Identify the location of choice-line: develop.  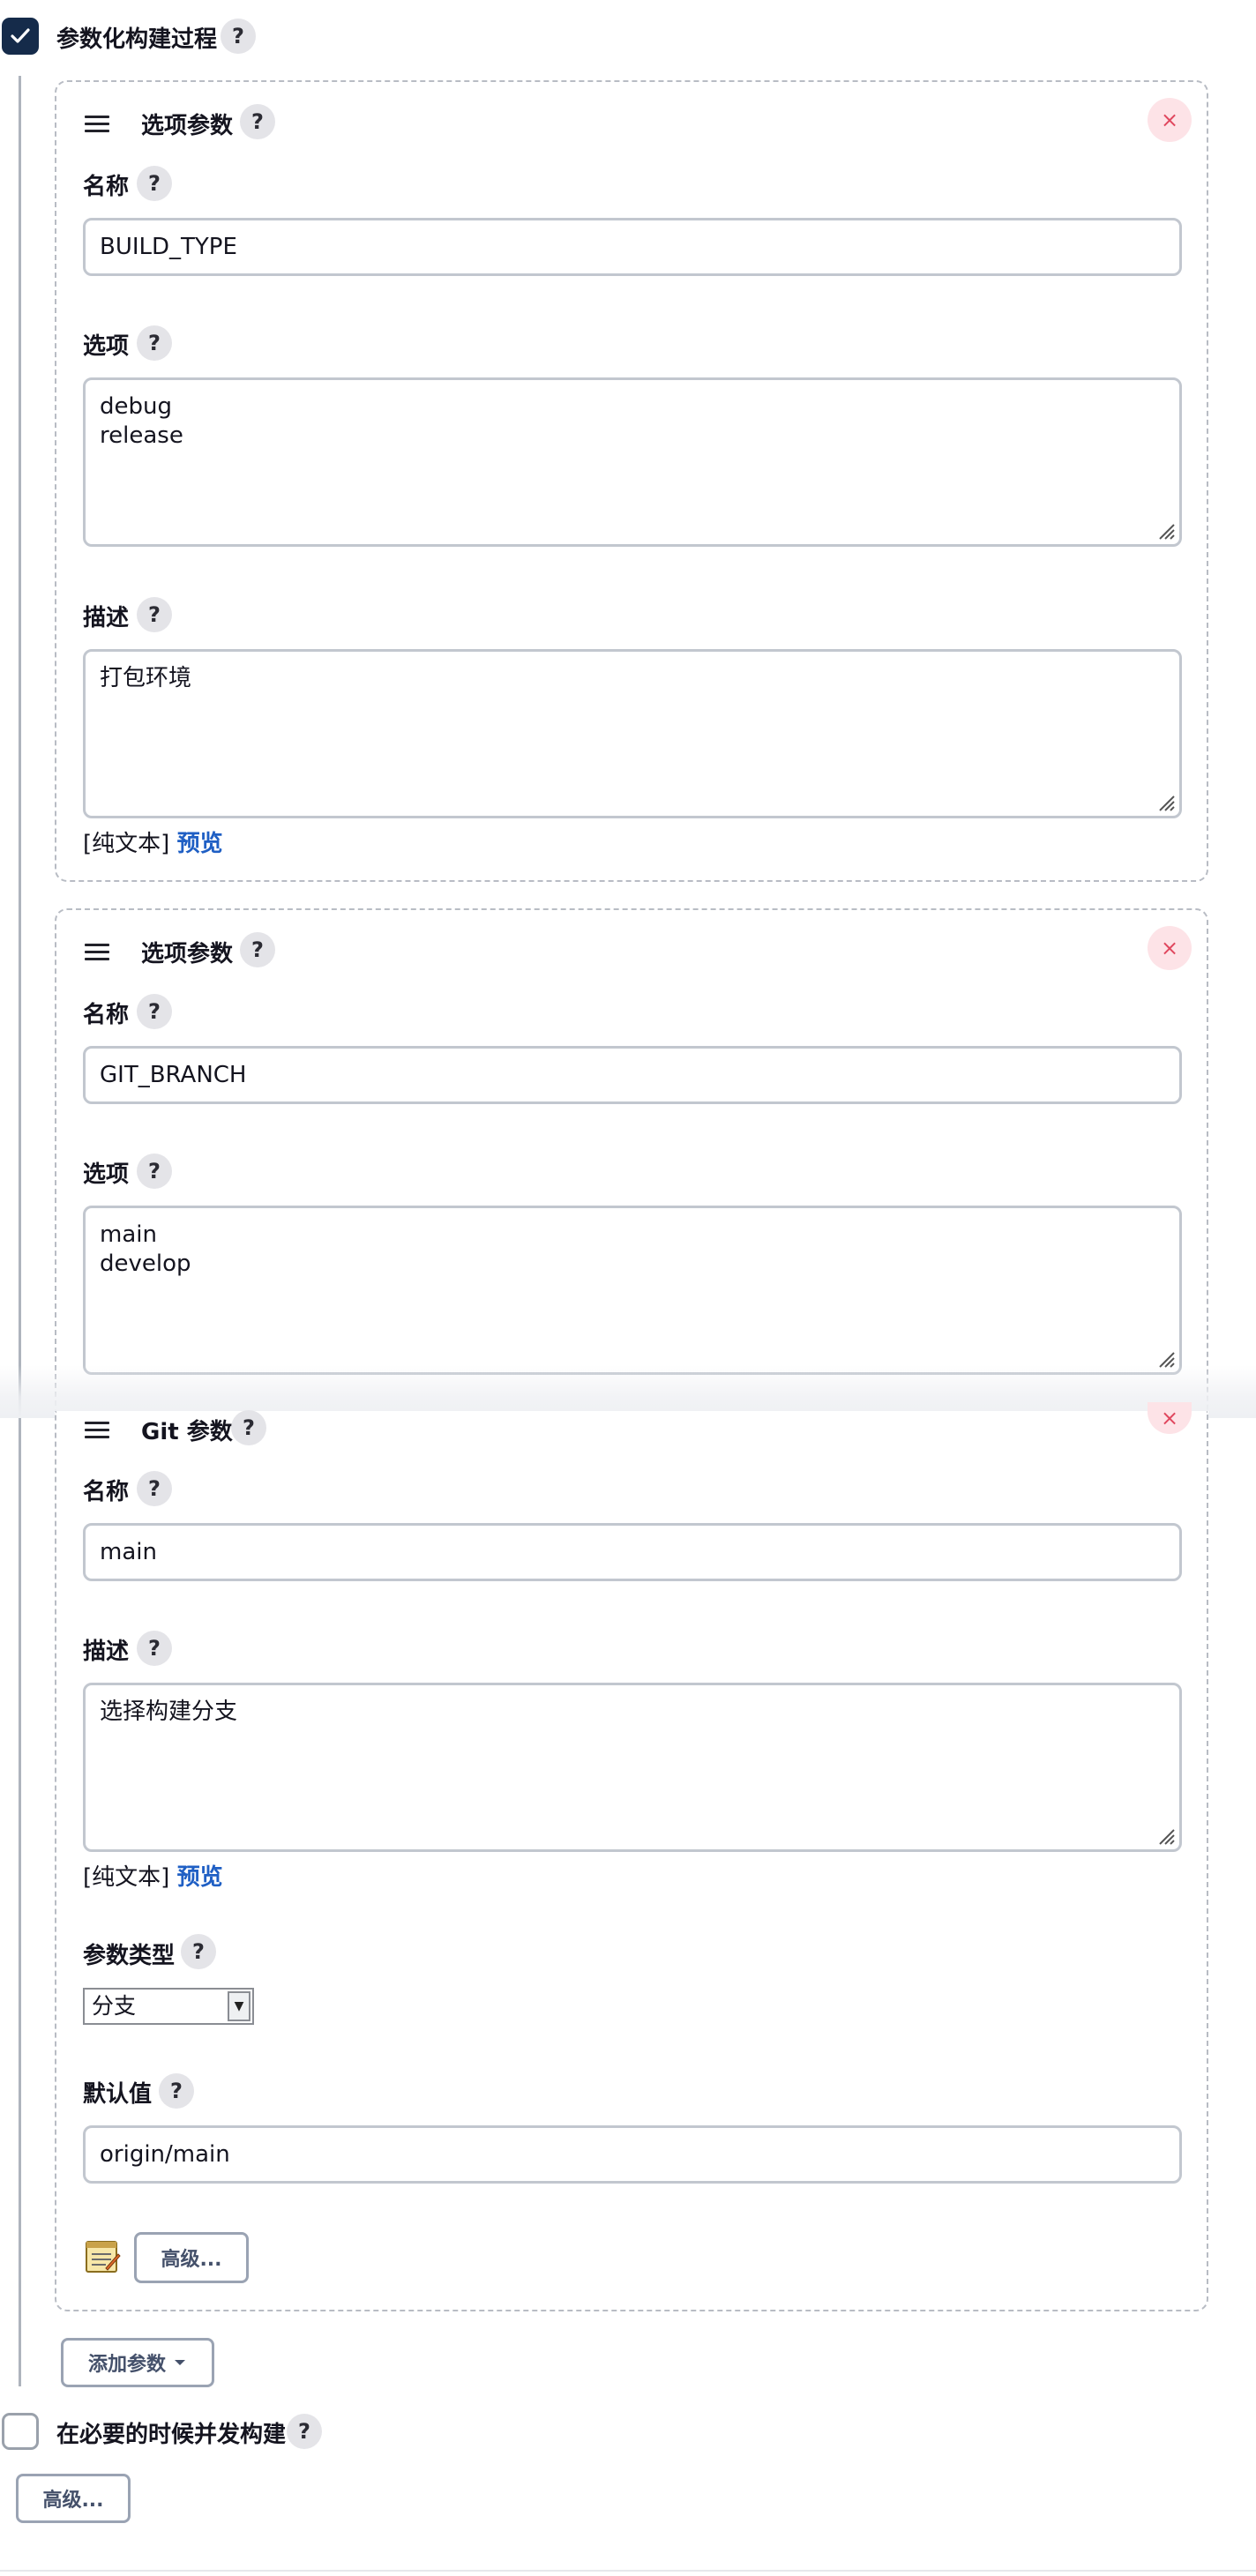
(145, 1264).